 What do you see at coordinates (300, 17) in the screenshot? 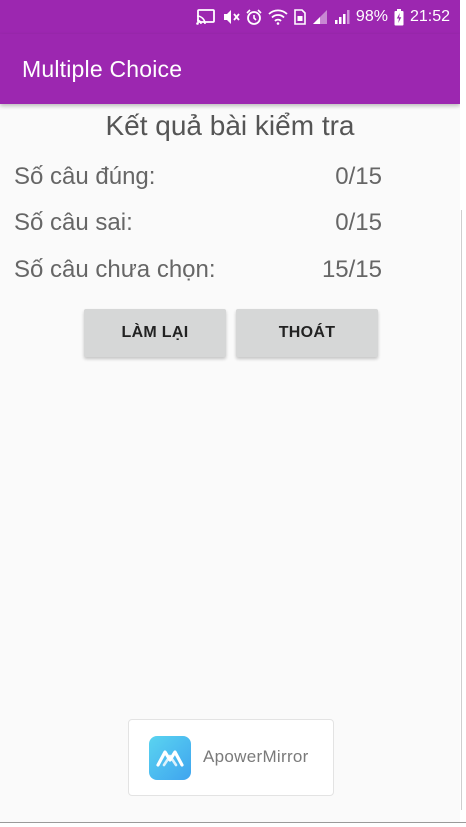
I see `sim-icon` at bounding box center [300, 17].